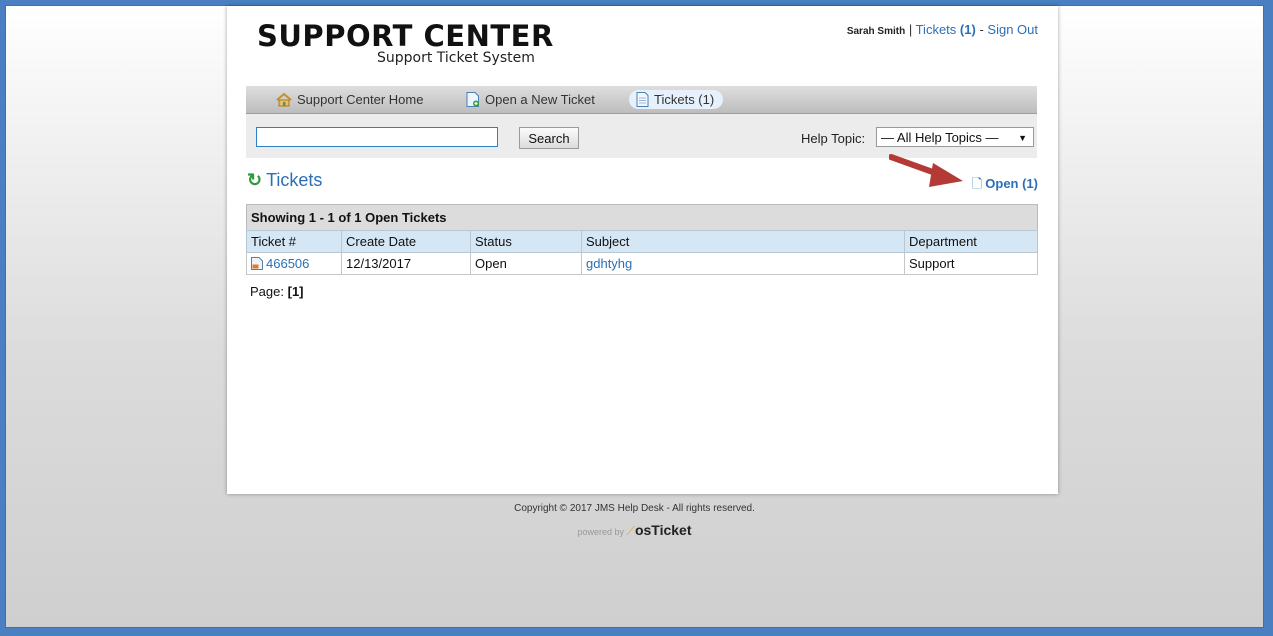 The width and height of the screenshot is (1273, 636). Describe the element at coordinates (406, 263) in the screenshot. I see `create-date-cell: 12/13/2017` at that location.